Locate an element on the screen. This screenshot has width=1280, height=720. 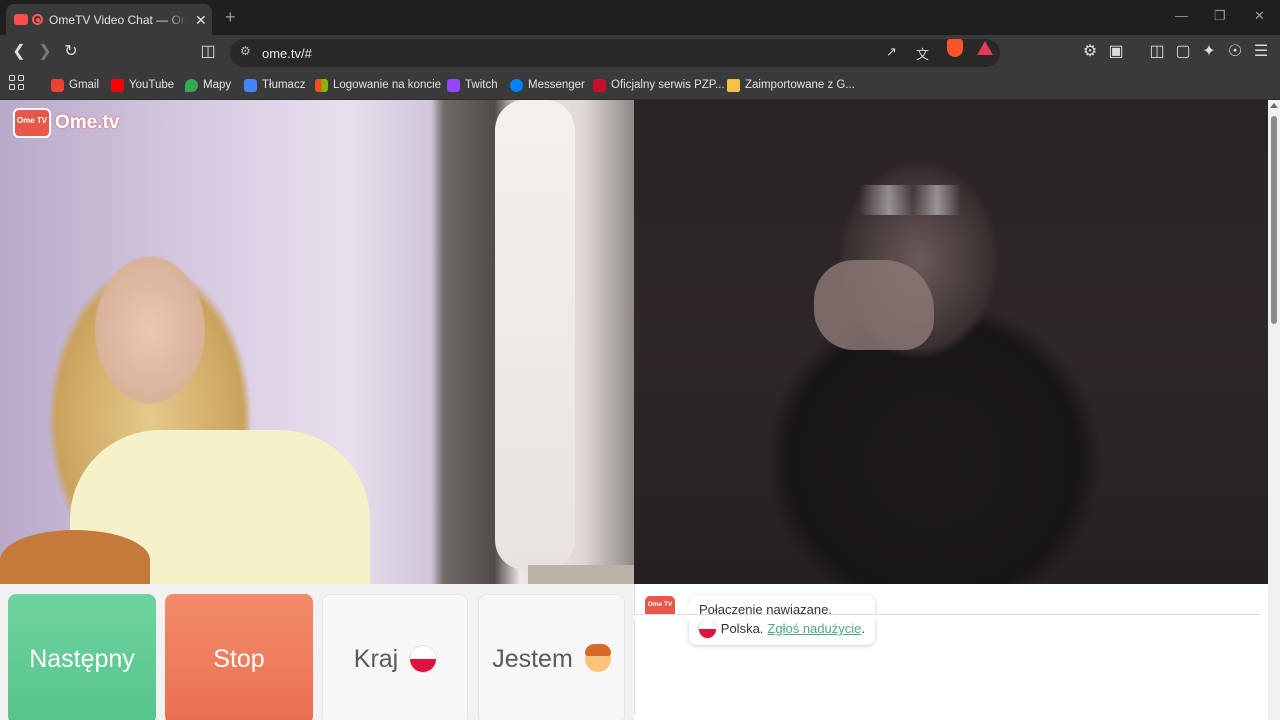
bookmark-gmail: Gmail is located at coordinates (75, 85).